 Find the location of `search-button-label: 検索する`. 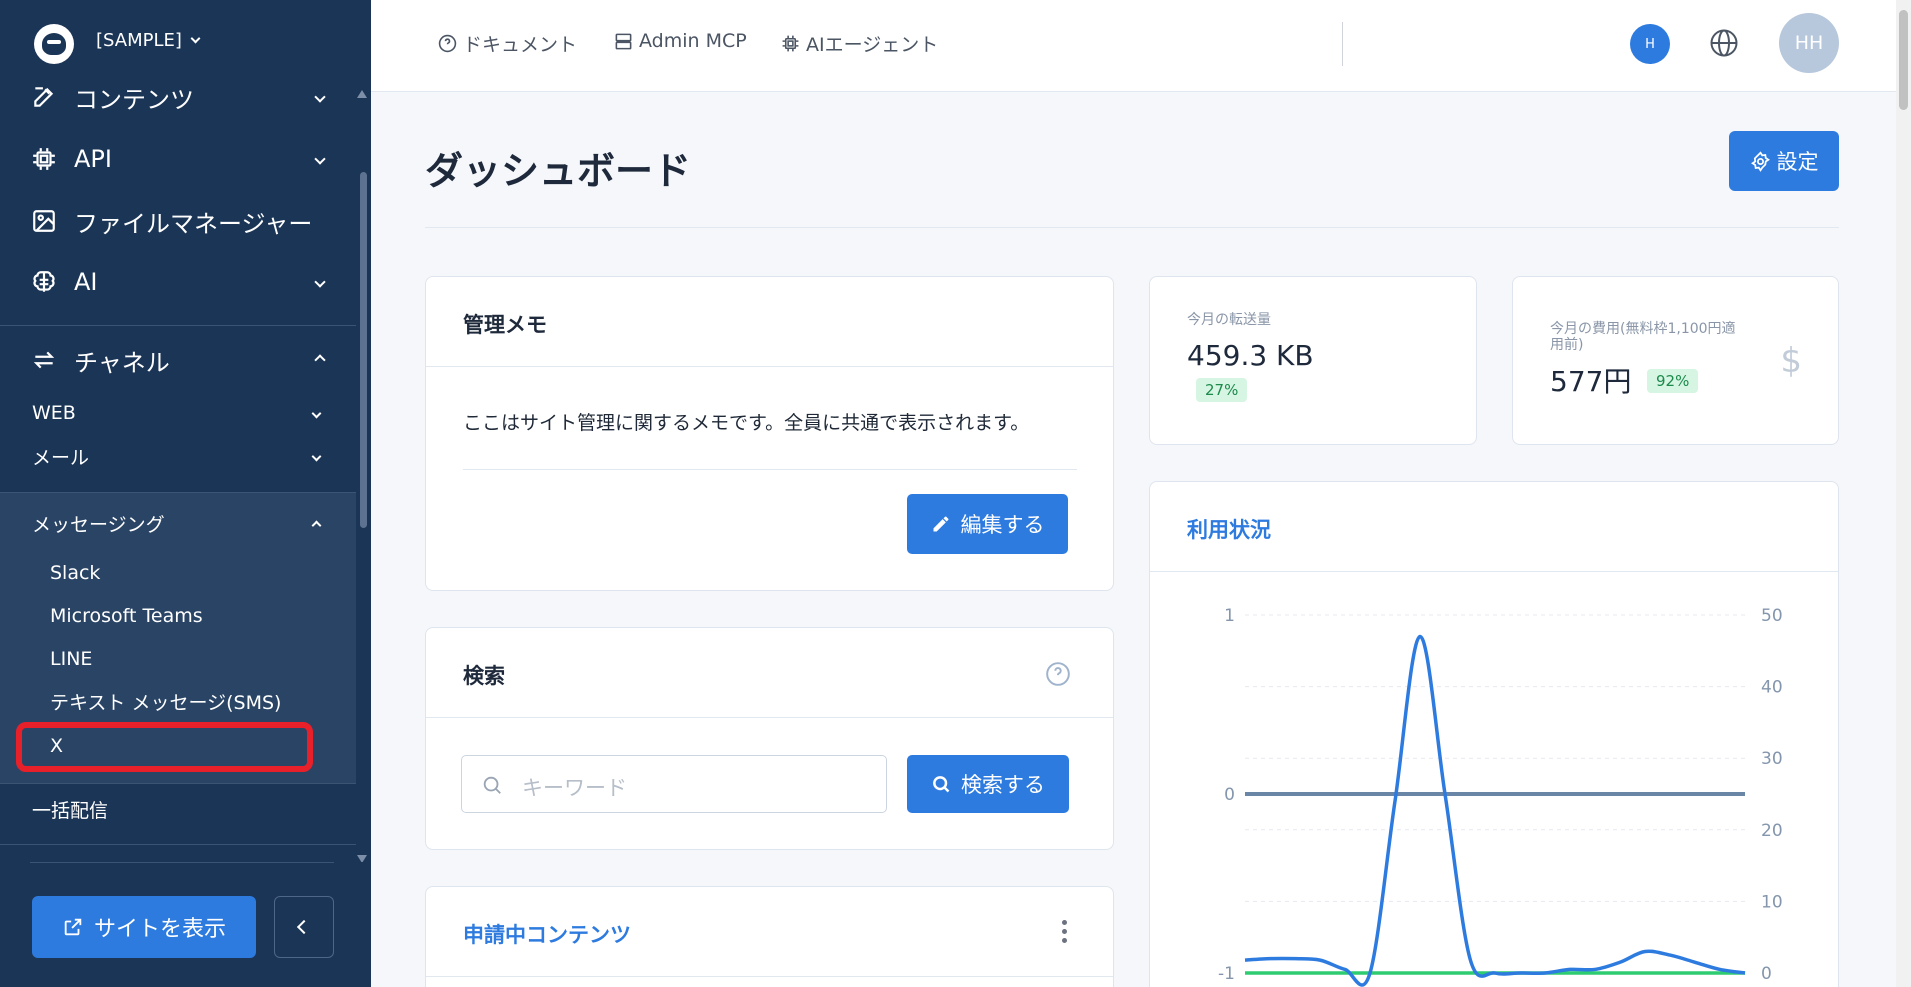

search-button-label: 検索する is located at coordinates (1003, 785).